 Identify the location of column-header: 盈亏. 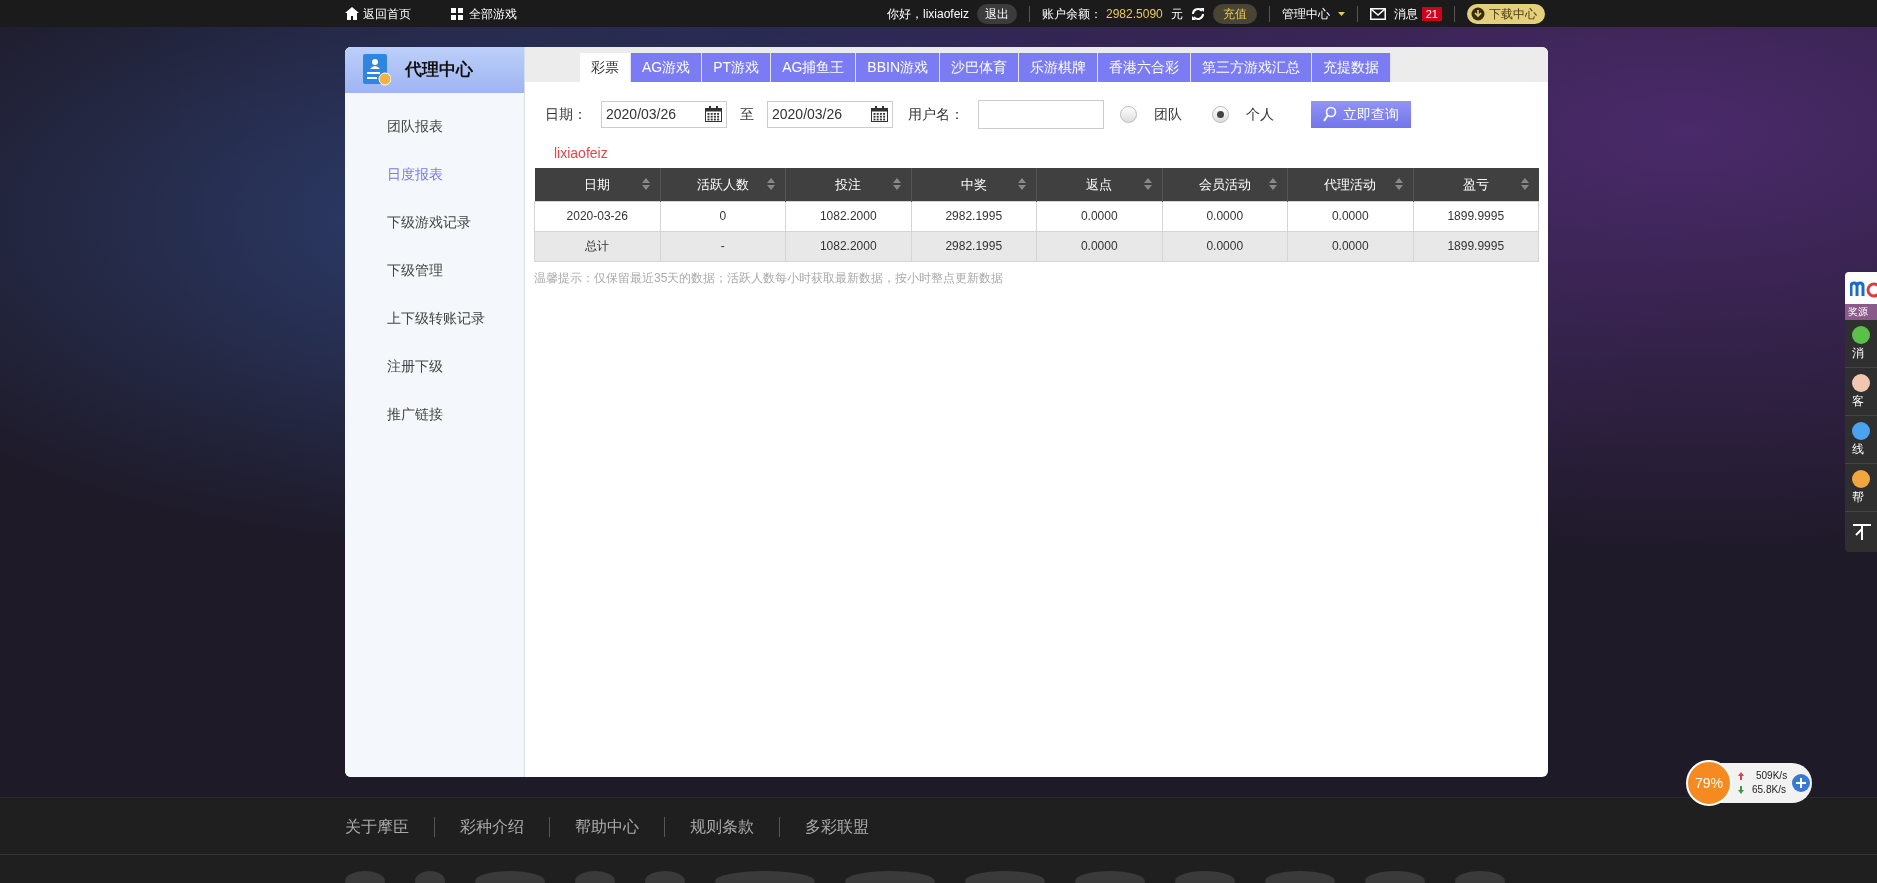
(1476, 184).